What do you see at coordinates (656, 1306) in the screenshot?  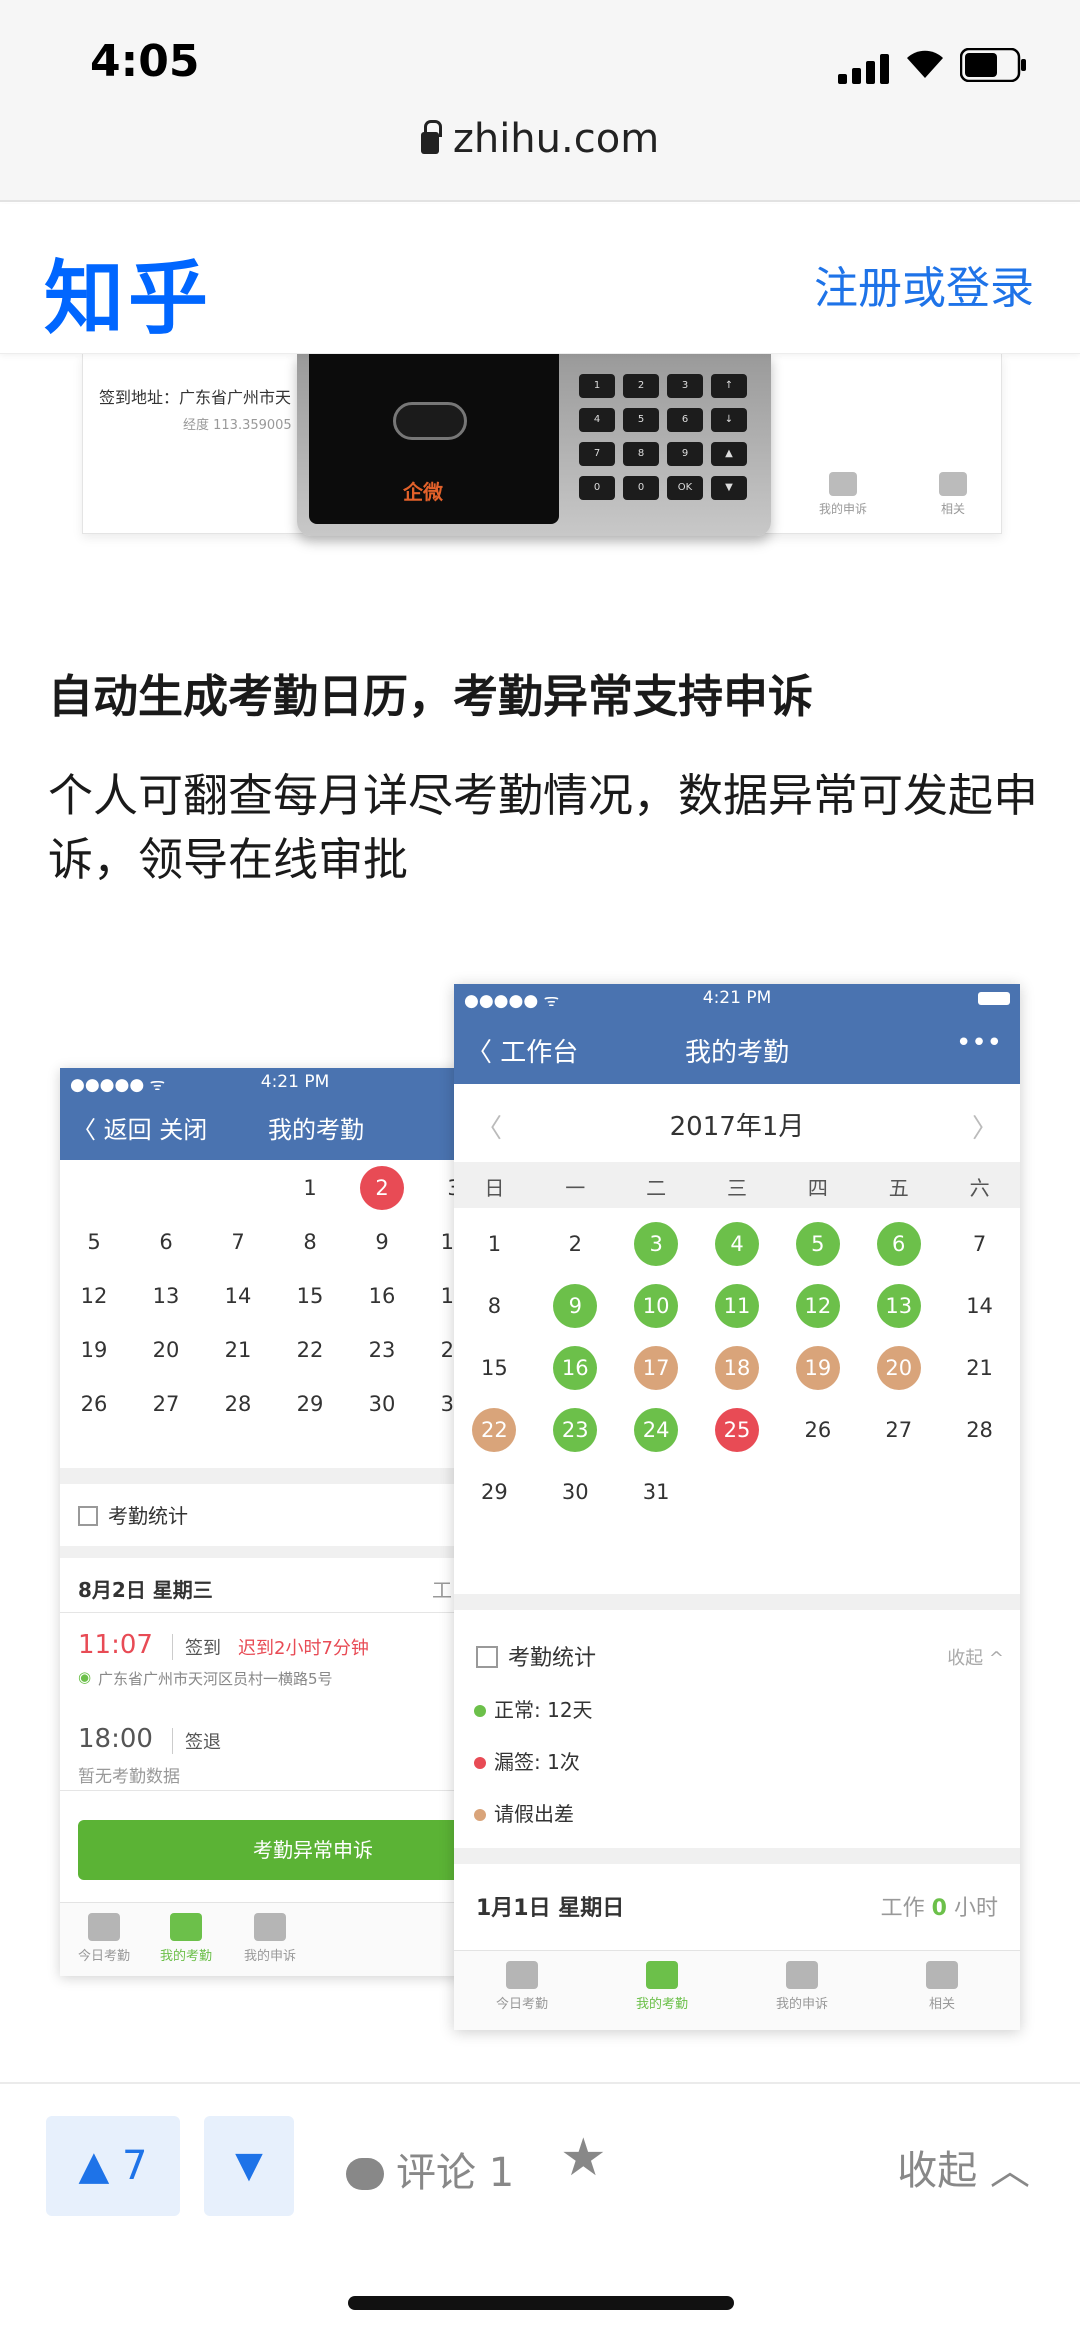 I see `calendar-day: 10` at bounding box center [656, 1306].